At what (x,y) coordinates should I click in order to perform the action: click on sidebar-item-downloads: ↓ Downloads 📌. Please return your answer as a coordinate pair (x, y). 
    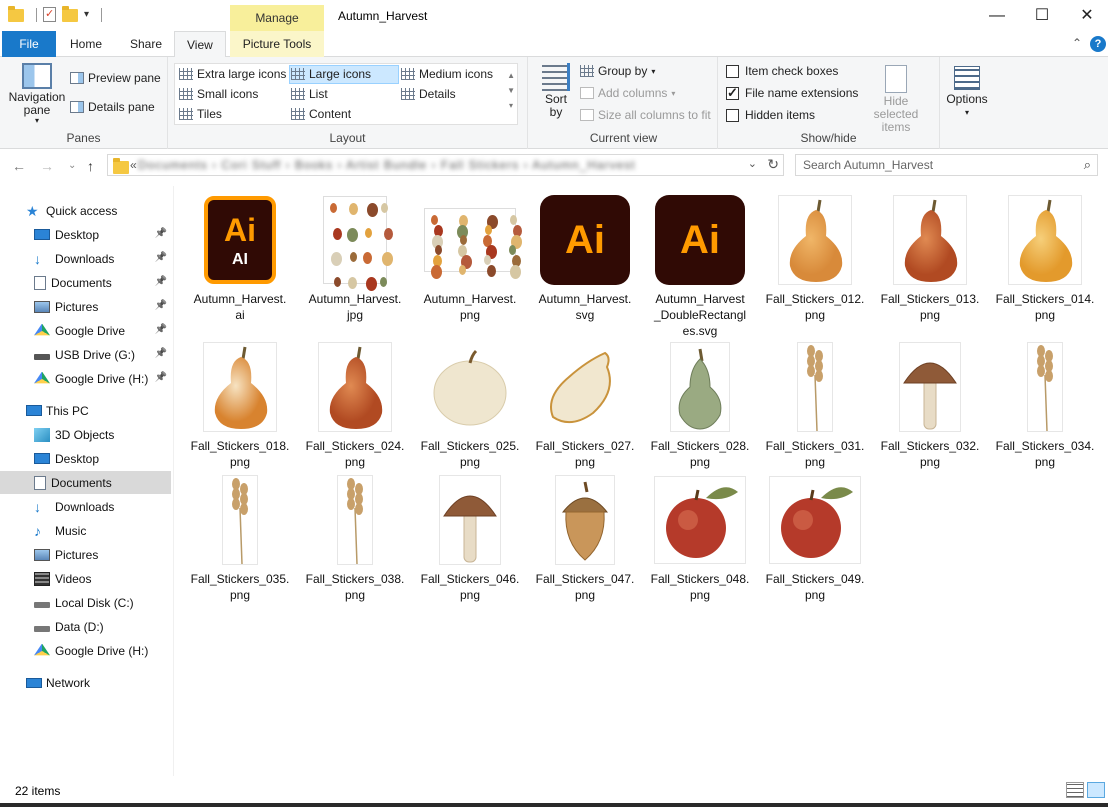
    Looking at the image, I should click on (85, 258).